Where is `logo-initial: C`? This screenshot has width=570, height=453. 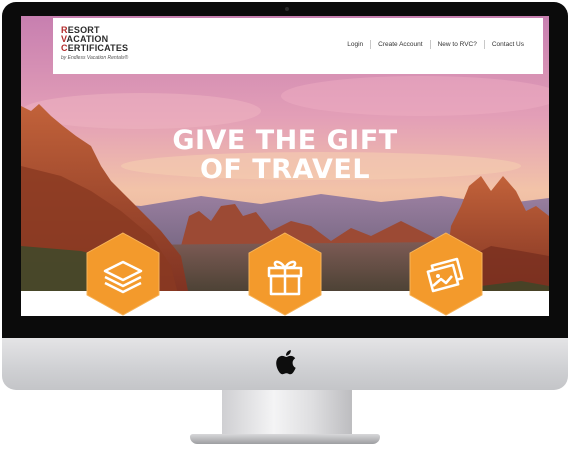 logo-initial: C is located at coordinates (64, 48).